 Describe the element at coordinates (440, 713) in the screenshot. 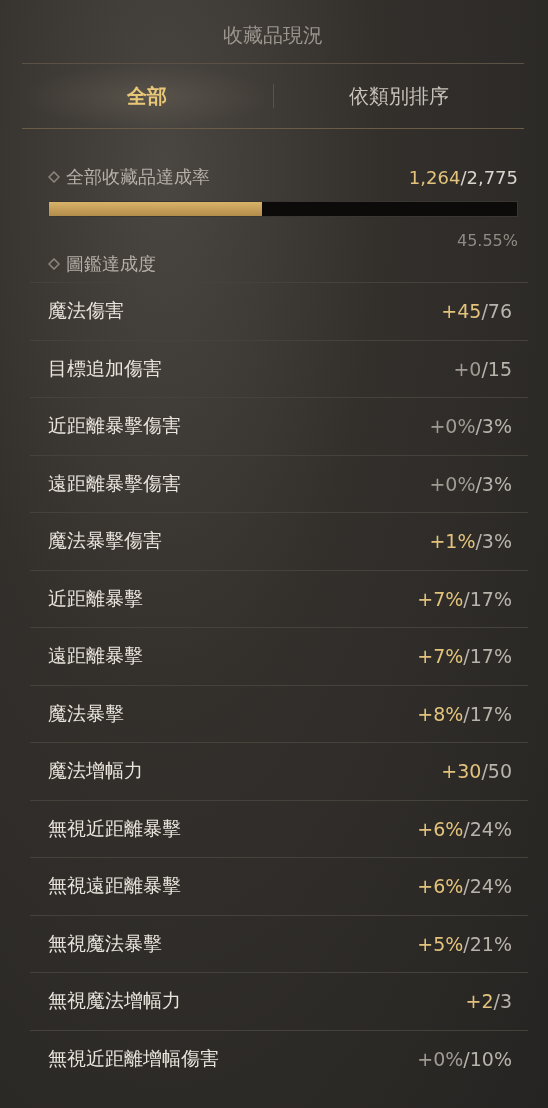

I see `stat-current: +8%` at that location.